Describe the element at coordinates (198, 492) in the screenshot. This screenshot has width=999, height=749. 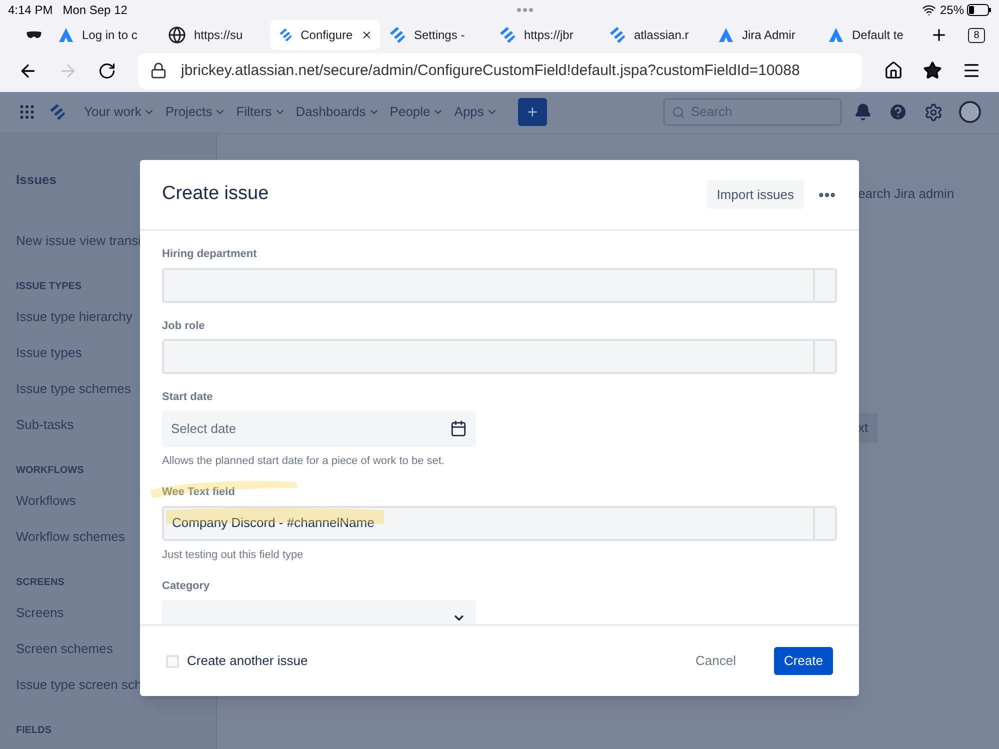
I see `field-label: Wee Text field` at that location.